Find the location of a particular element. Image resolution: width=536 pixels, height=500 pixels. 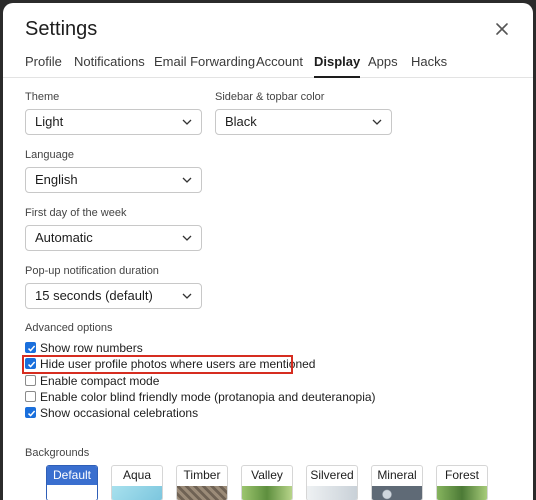

theme-value: Light is located at coordinates (49, 121).